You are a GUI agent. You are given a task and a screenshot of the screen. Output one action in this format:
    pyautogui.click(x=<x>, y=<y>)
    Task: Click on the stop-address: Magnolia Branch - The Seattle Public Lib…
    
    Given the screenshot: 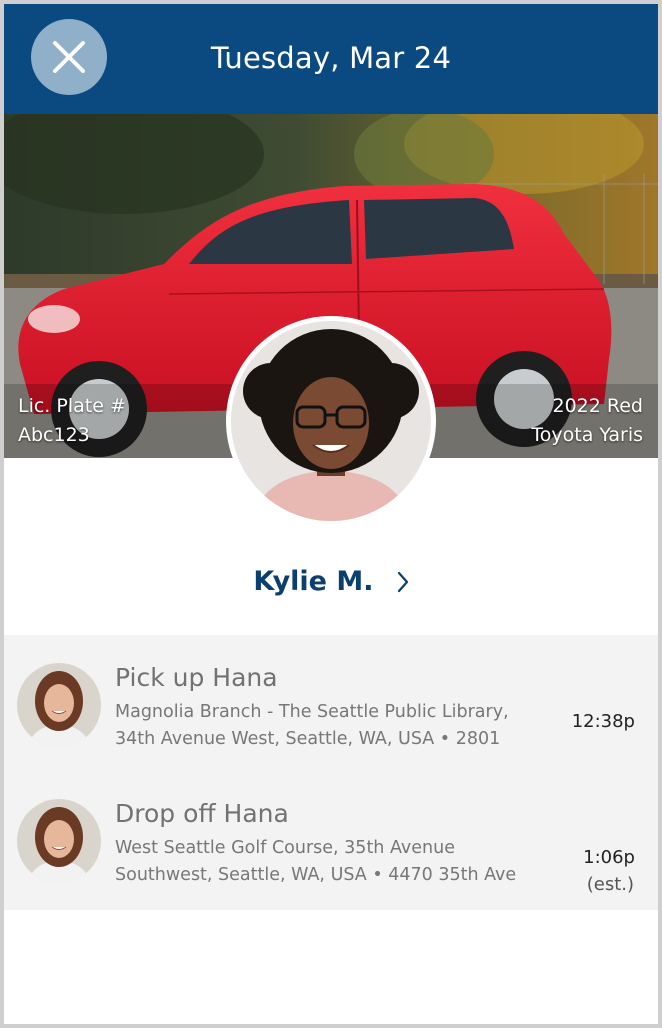 What is the action you would take?
    pyautogui.click(x=340, y=726)
    